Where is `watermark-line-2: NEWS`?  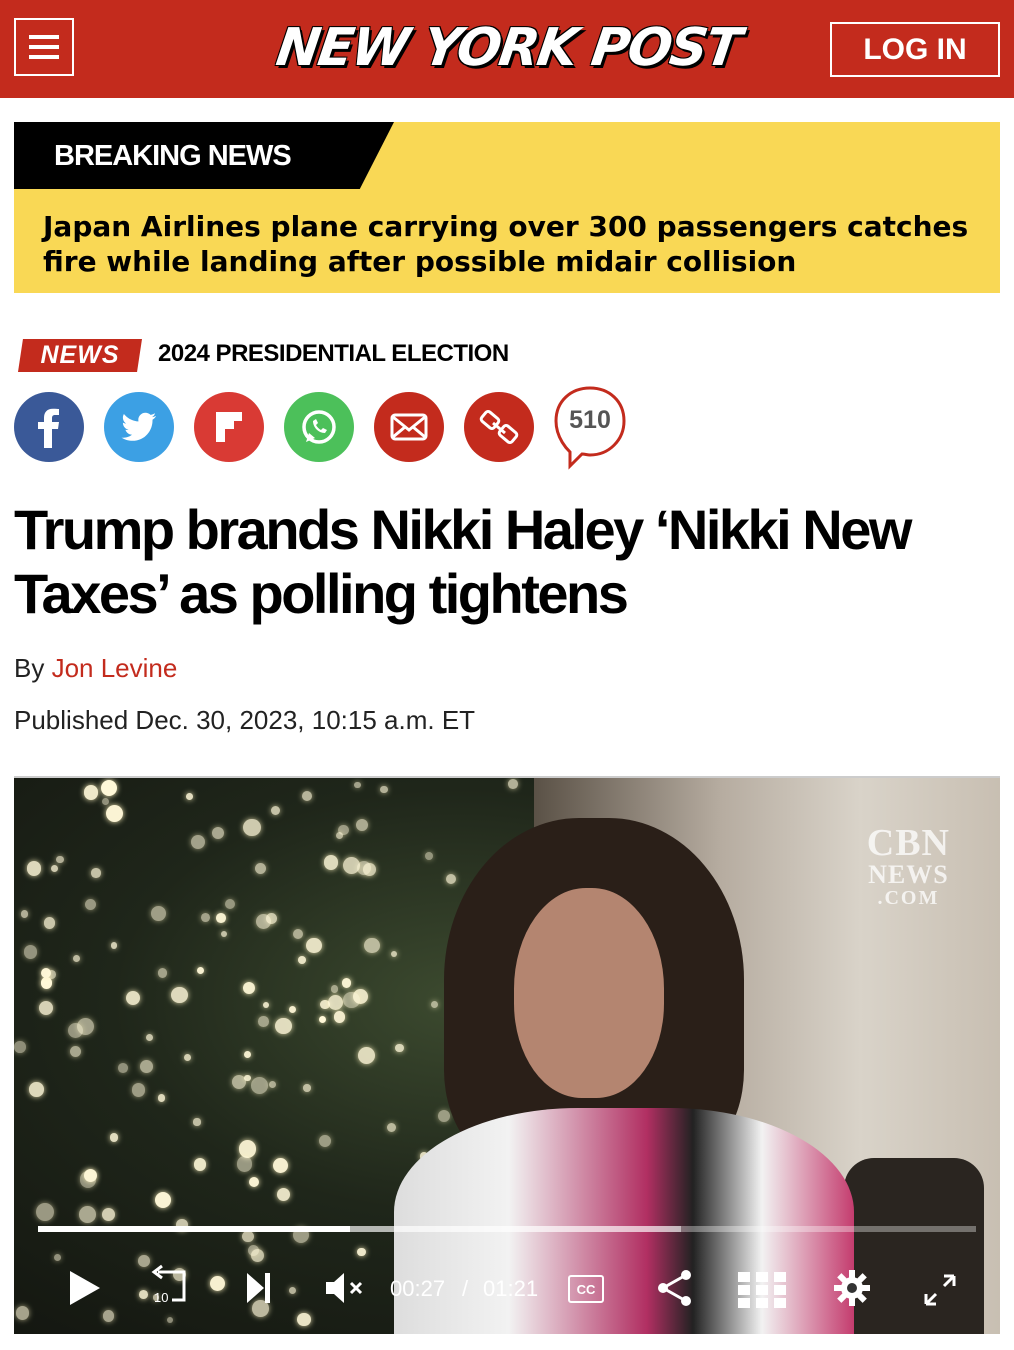 watermark-line-2: NEWS is located at coordinates (908, 874).